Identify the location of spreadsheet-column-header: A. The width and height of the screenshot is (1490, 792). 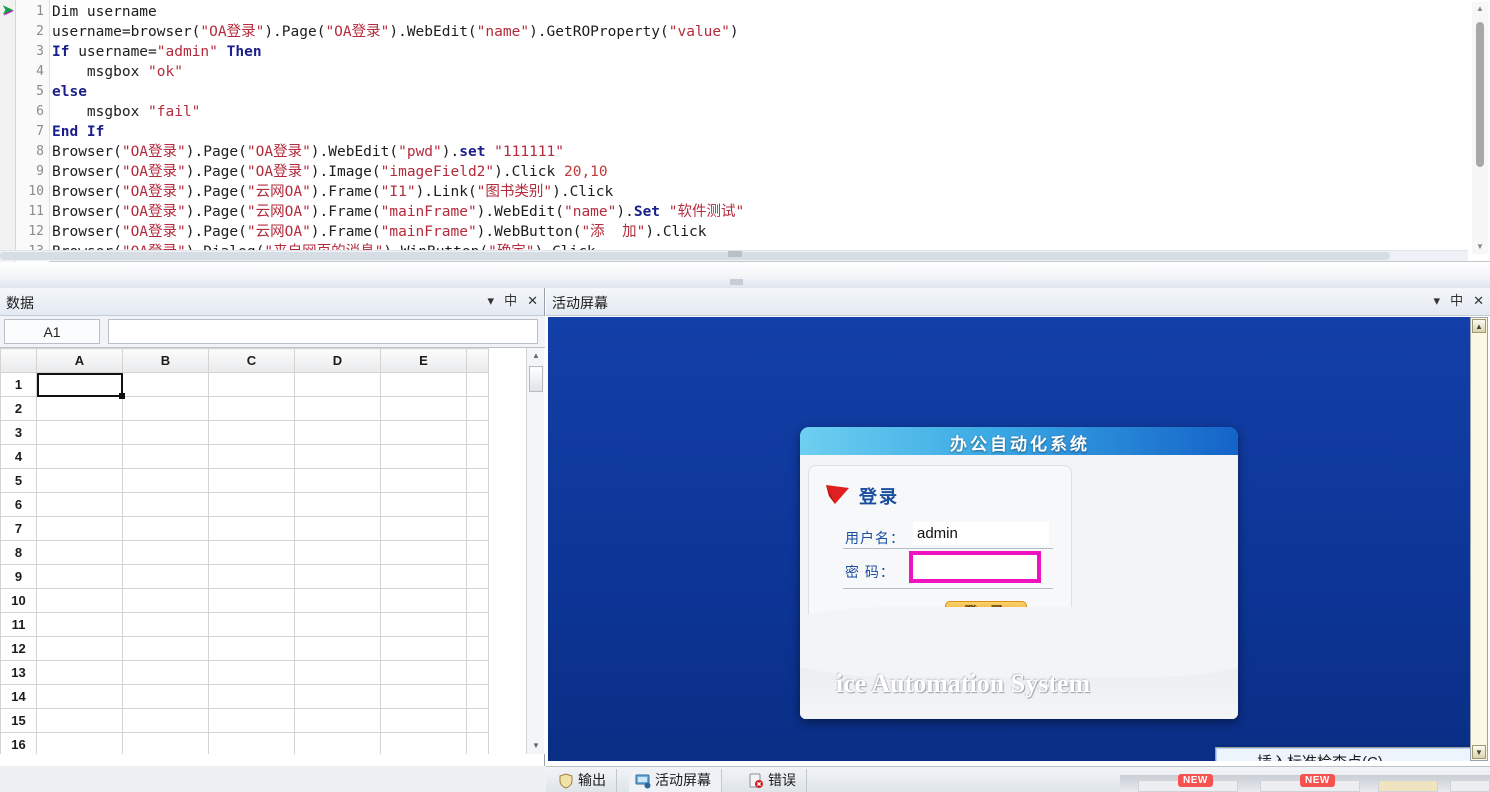
(79, 360).